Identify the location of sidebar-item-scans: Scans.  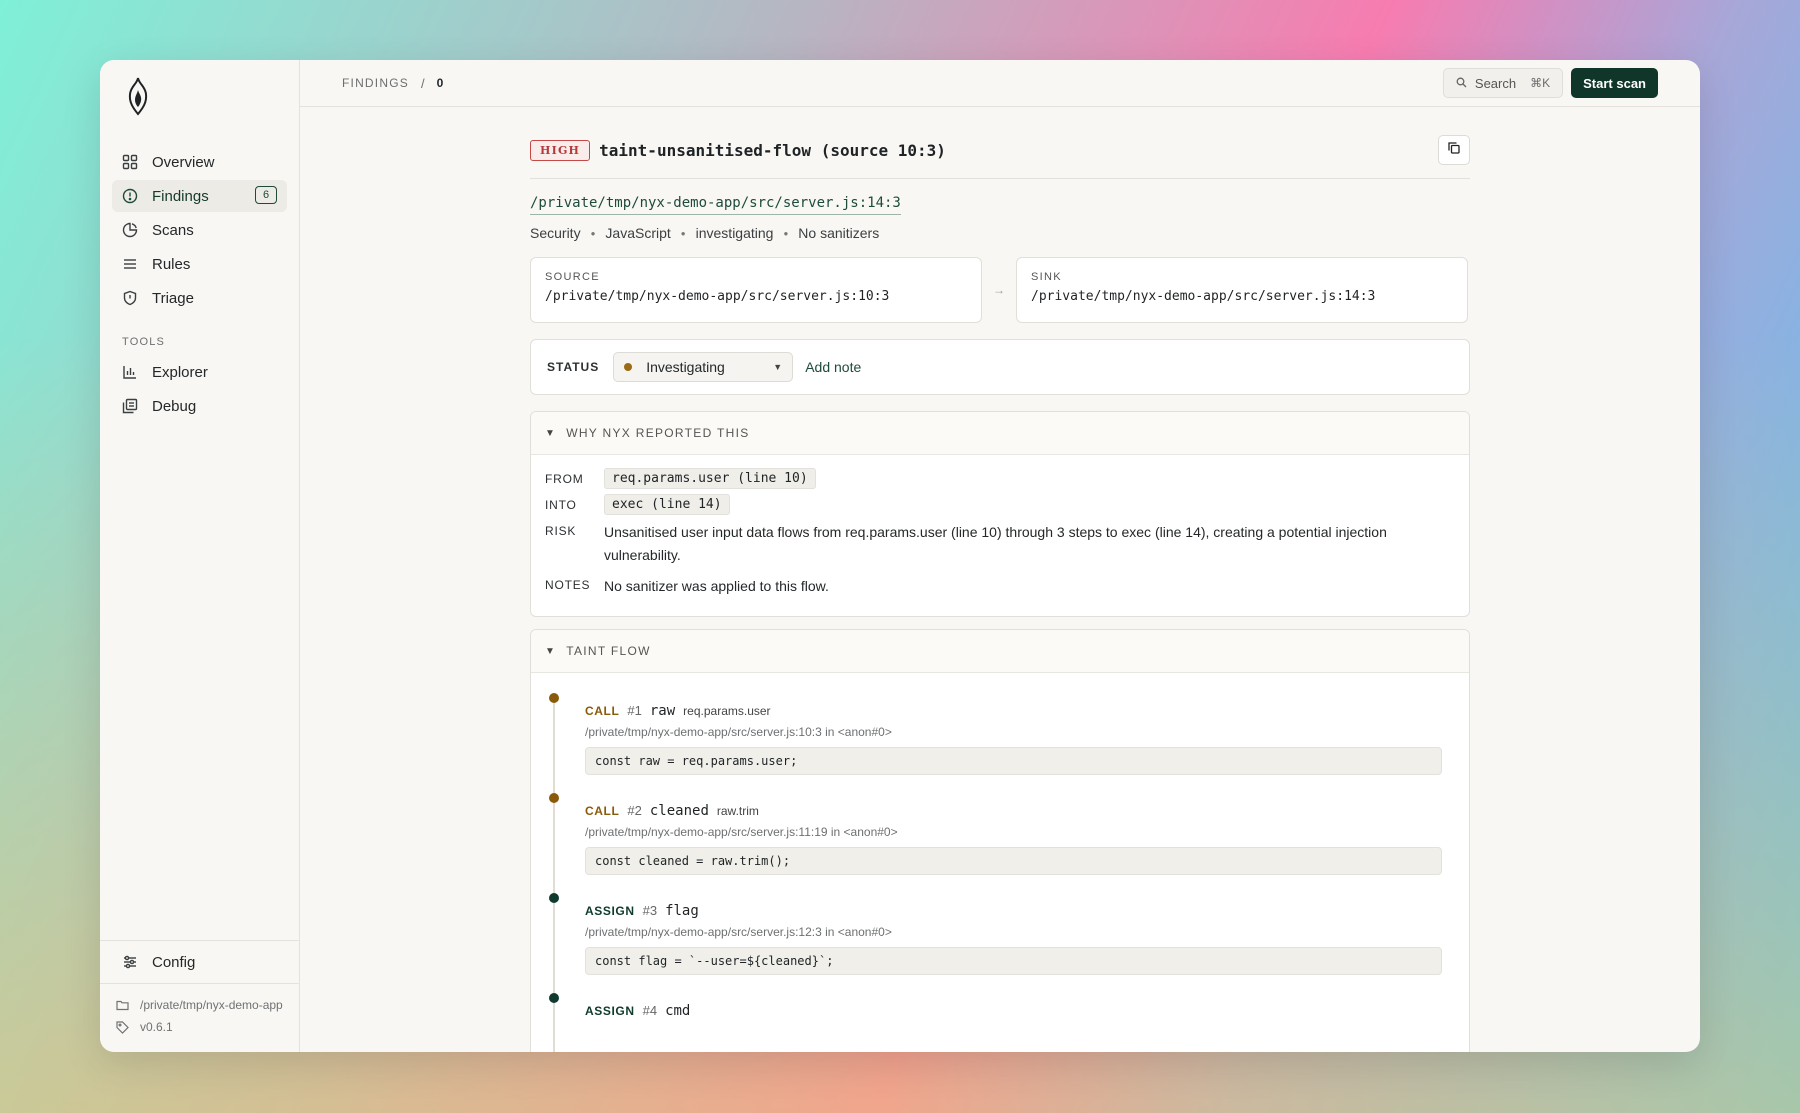
(199, 230).